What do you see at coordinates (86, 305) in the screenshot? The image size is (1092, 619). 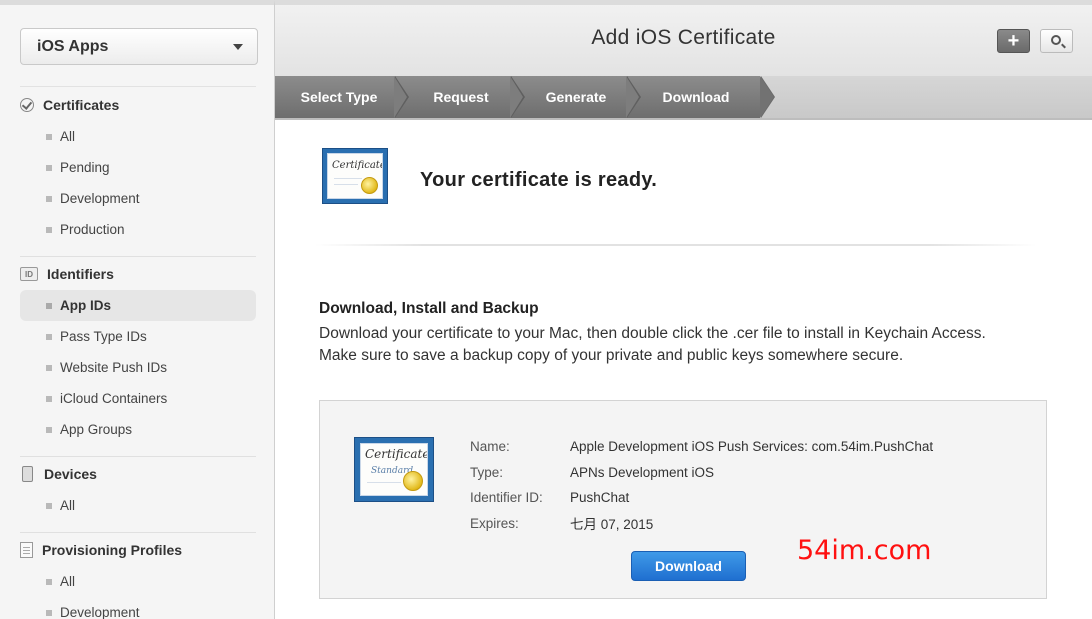 I see `sidebar-item-label: App IDs` at bounding box center [86, 305].